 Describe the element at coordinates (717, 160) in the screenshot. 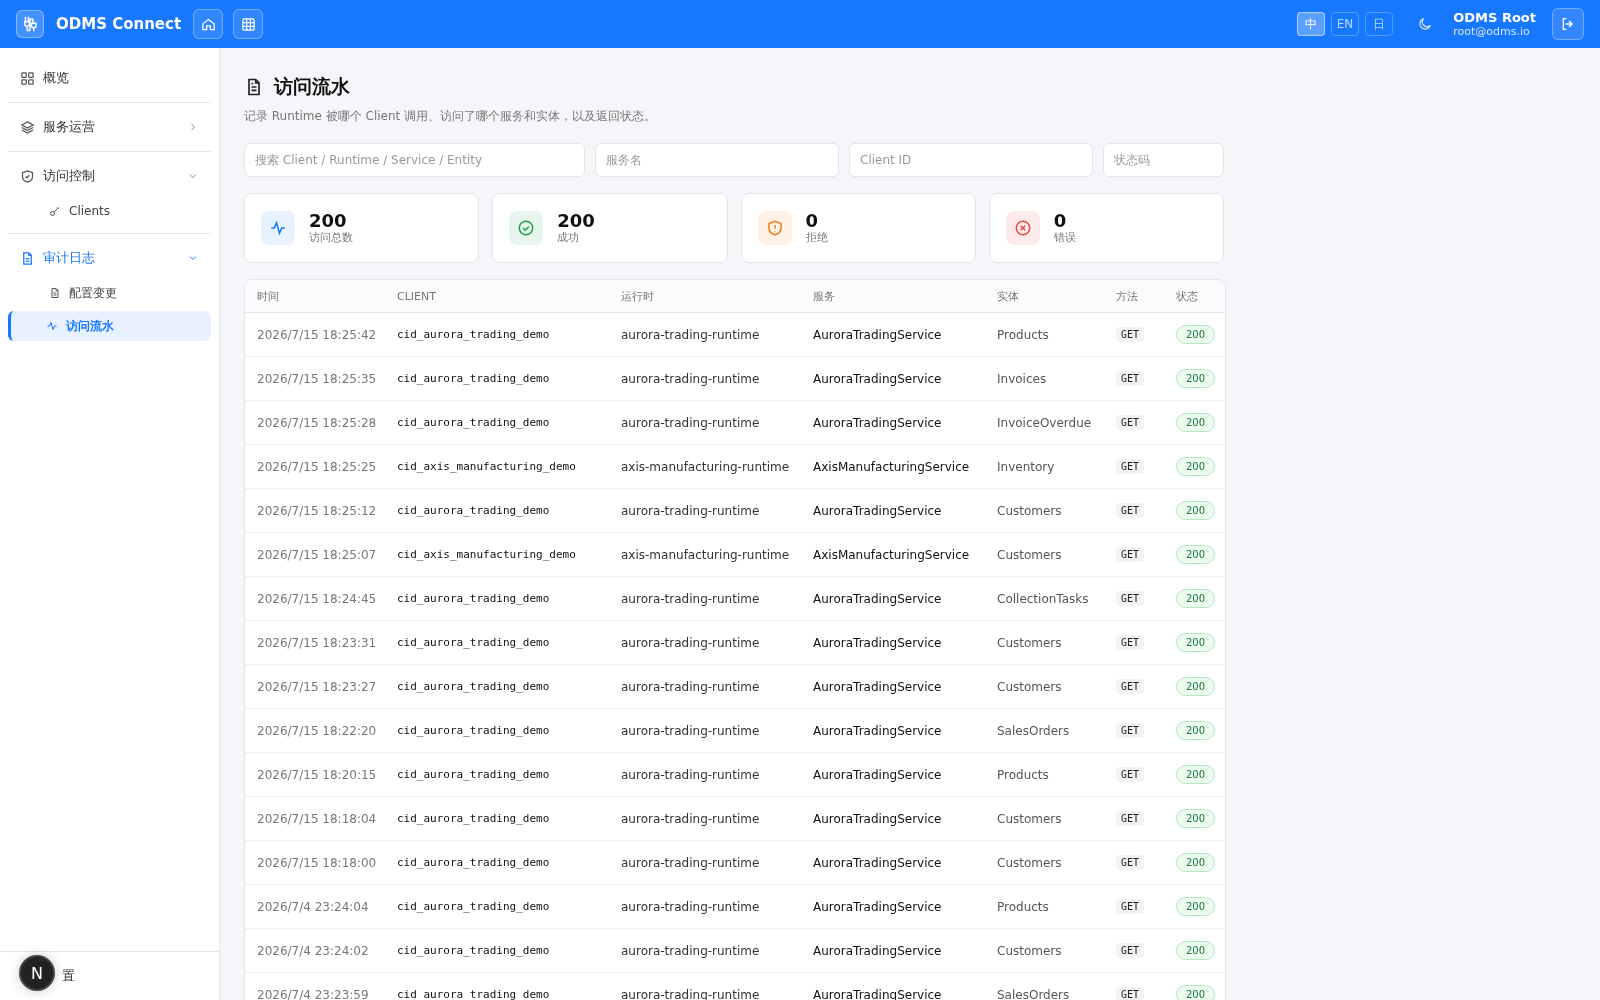

I see `filter-field: 服务名` at that location.